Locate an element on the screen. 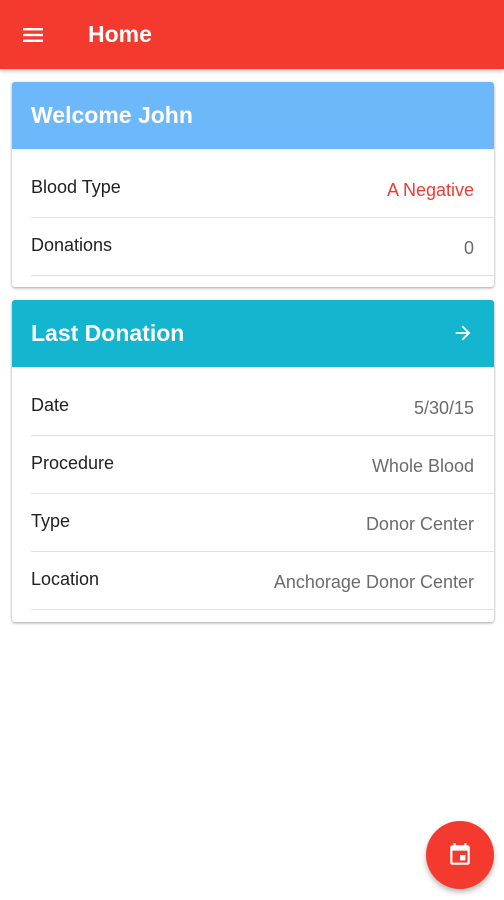  donations-value: 0 is located at coordinates (468, 248).